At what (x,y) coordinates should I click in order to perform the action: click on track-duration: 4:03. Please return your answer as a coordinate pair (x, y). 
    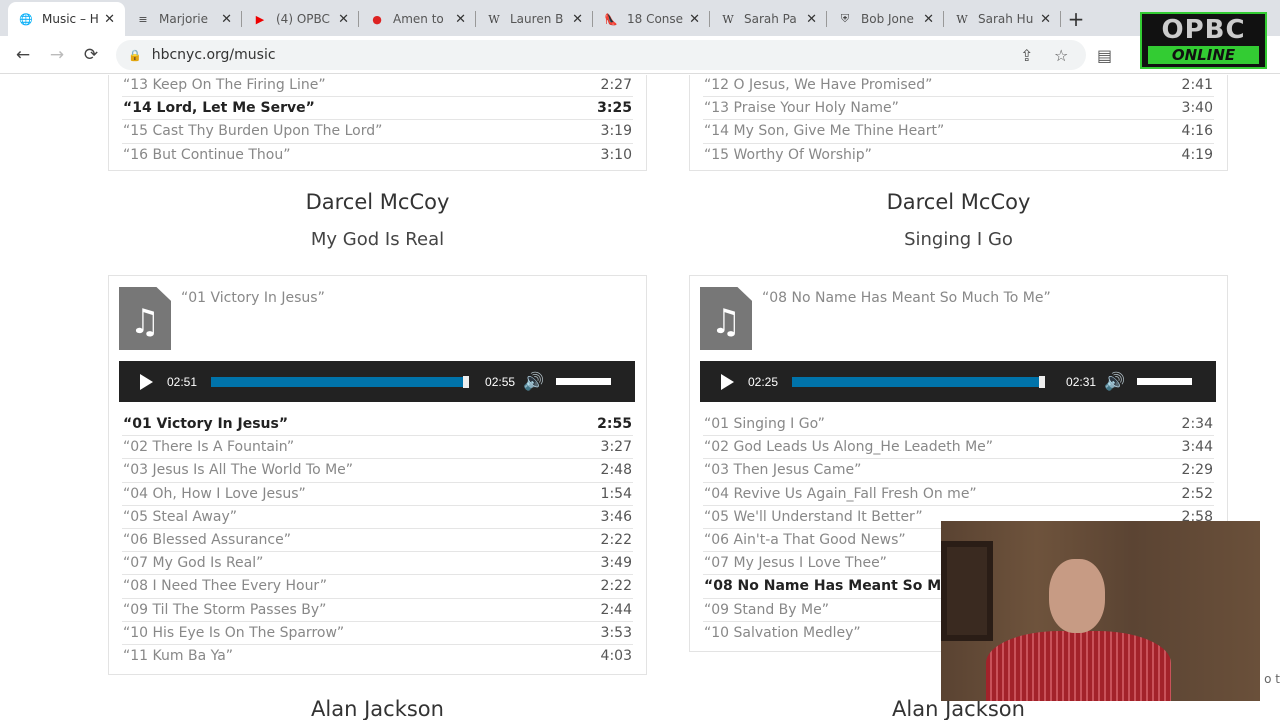
    Looking at the image, I should click on (616, 655).